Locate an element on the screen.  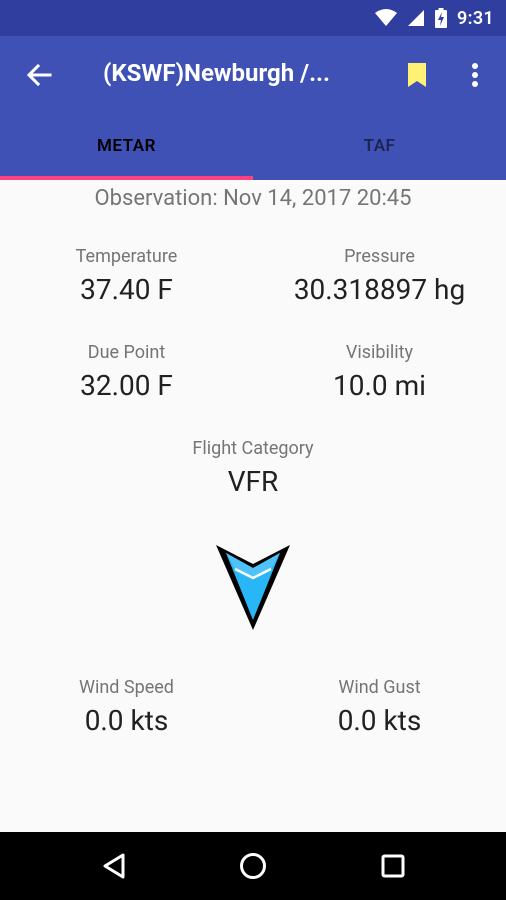
overflow-menu-button is located at coordinates (475, 75).